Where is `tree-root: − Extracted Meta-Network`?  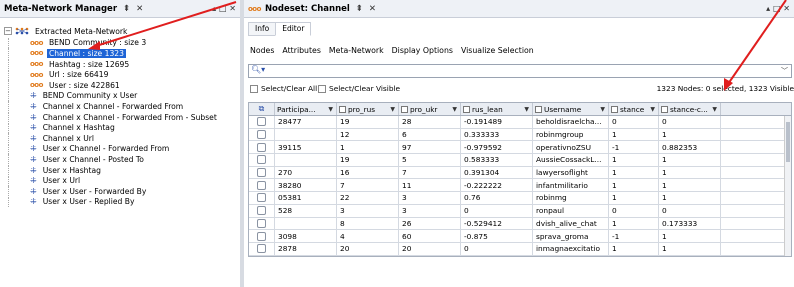 tree-root: − Extracted Meta-Network is located at coordinates (120, 31).